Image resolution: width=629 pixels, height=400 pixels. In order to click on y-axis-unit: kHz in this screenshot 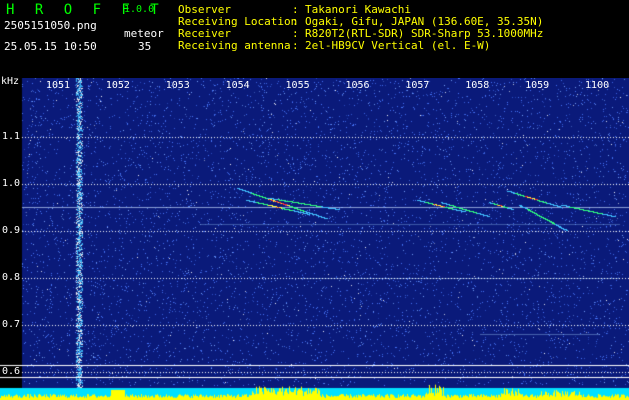, I will do `click(10, 81)`.